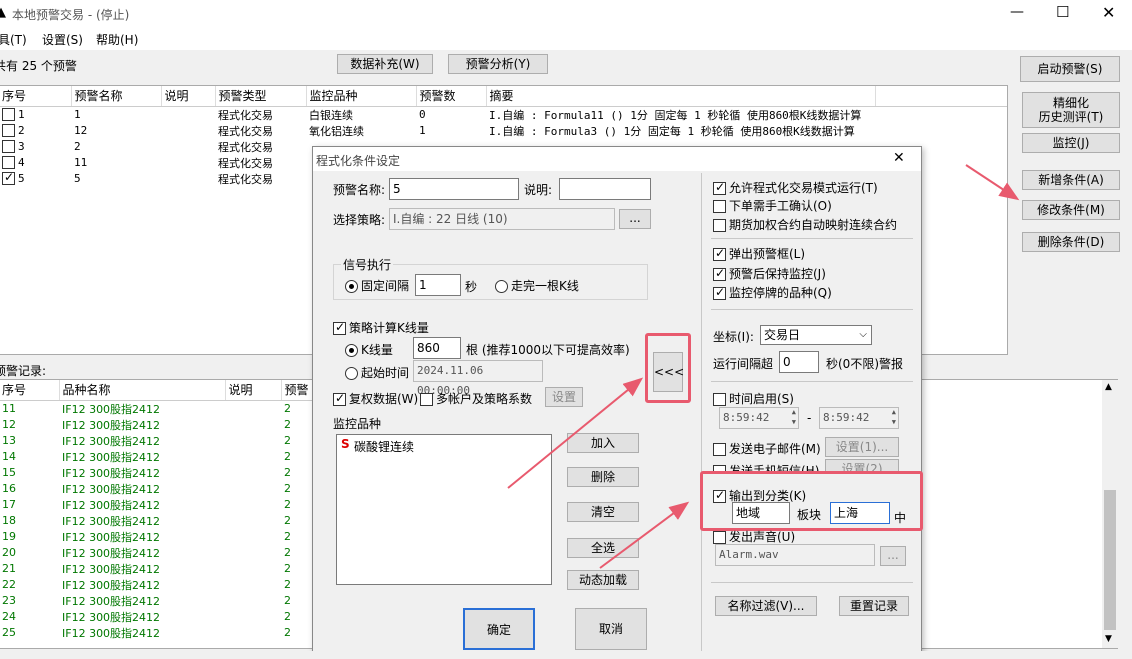  Describe the element at coordinates (644, 535) in the screenshot. I see `arrow-to-output-category` at that location.